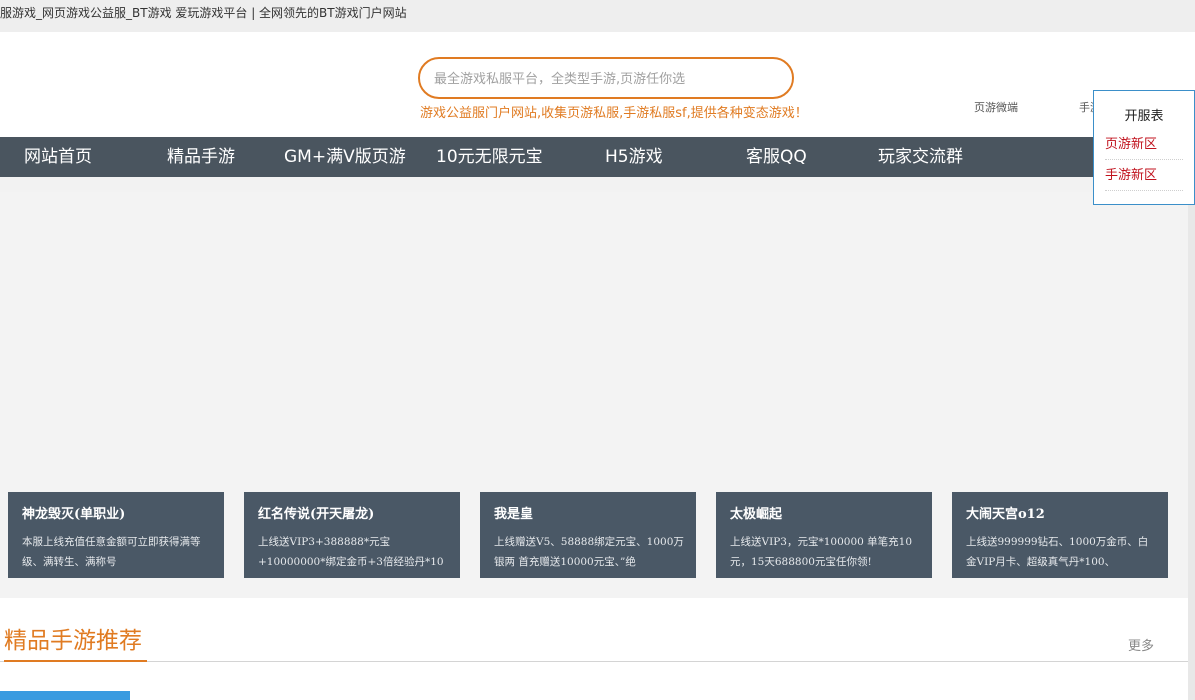 This screenshot has width=1195, height=700. What do you see at coordinates (920, 157) in the screenshot?
I see `nav-item-player-group: 玩家交流群` at bounding box center [920, 157].